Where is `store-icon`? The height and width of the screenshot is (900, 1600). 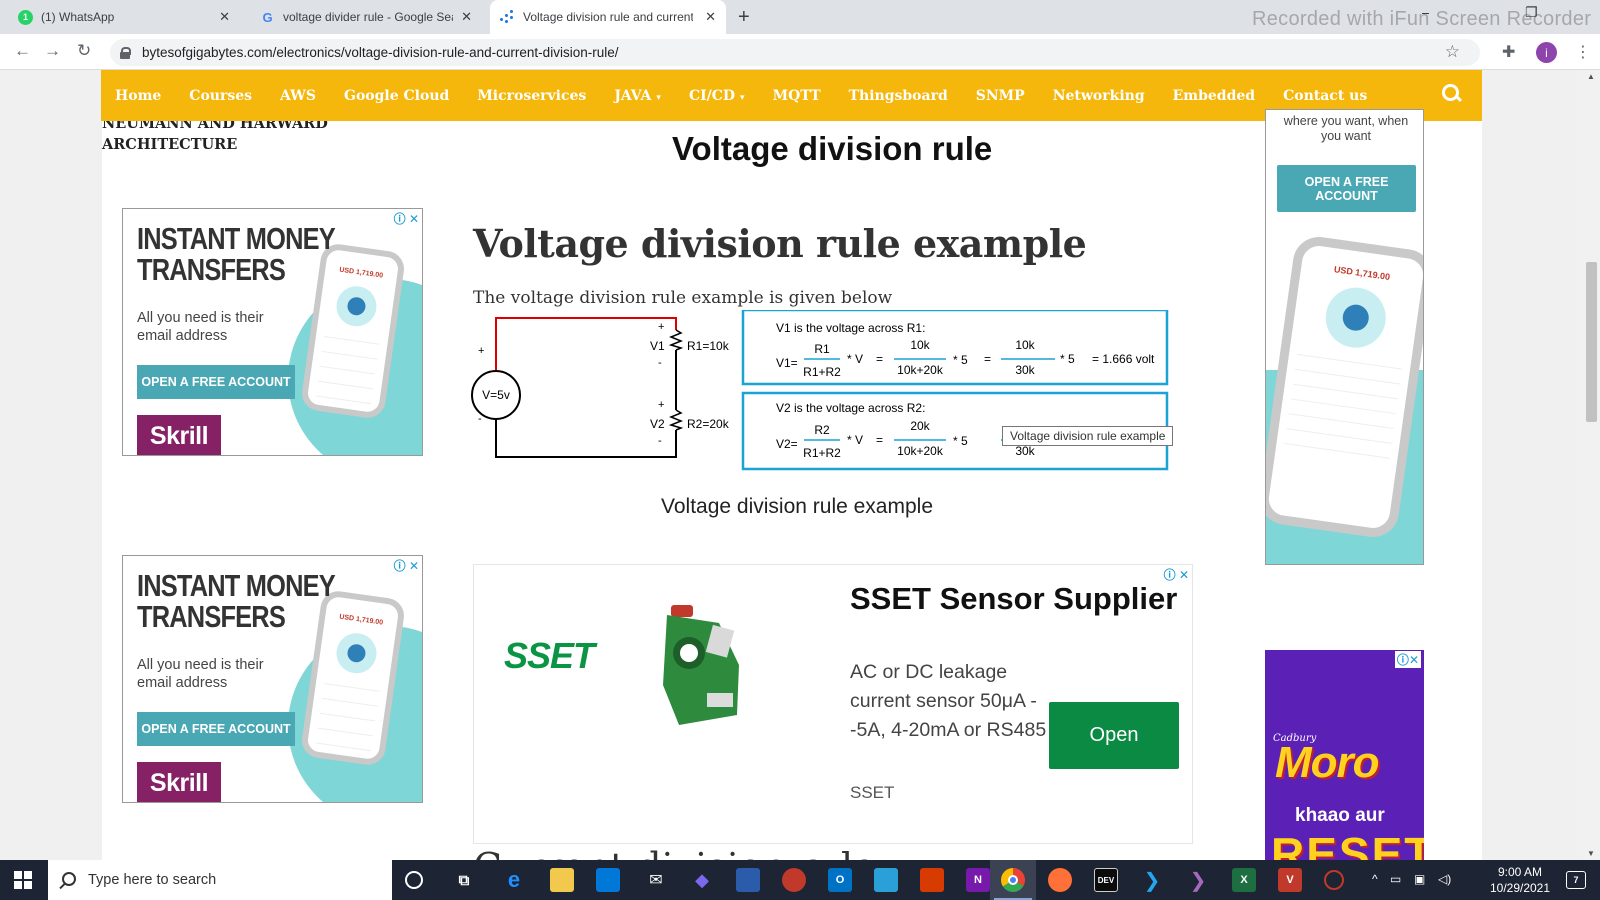 store-icon is located at coordinates (608, 880).